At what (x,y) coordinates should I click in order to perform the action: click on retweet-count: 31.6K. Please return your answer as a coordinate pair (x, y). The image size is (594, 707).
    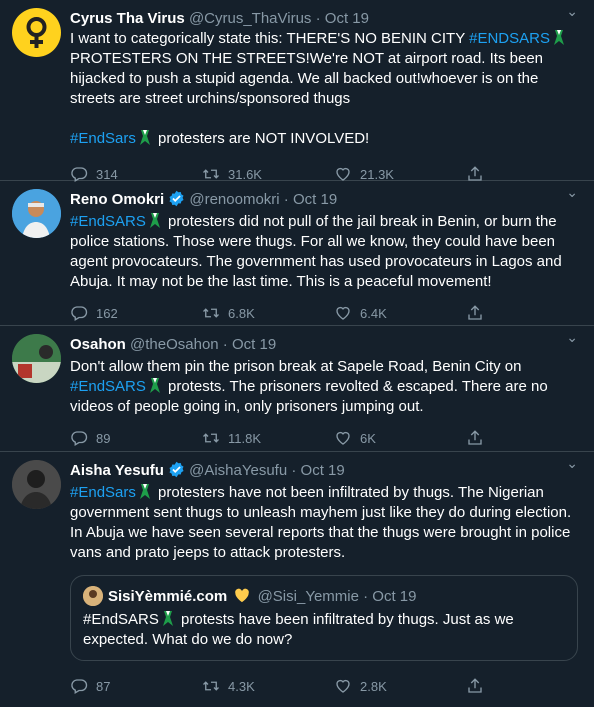
    Looking at the image, I should click on (245, 174).